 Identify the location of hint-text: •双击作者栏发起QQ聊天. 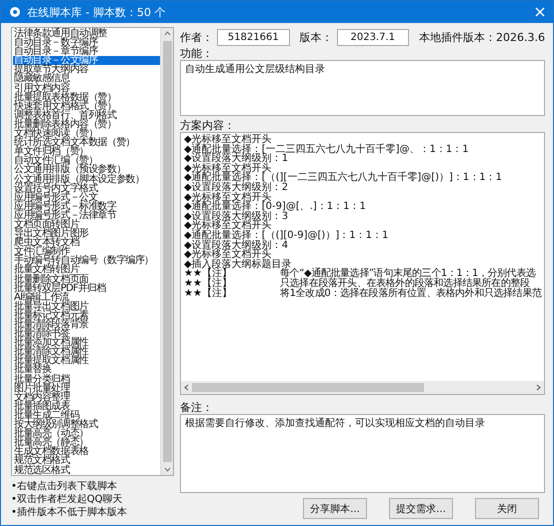
(67, 499).